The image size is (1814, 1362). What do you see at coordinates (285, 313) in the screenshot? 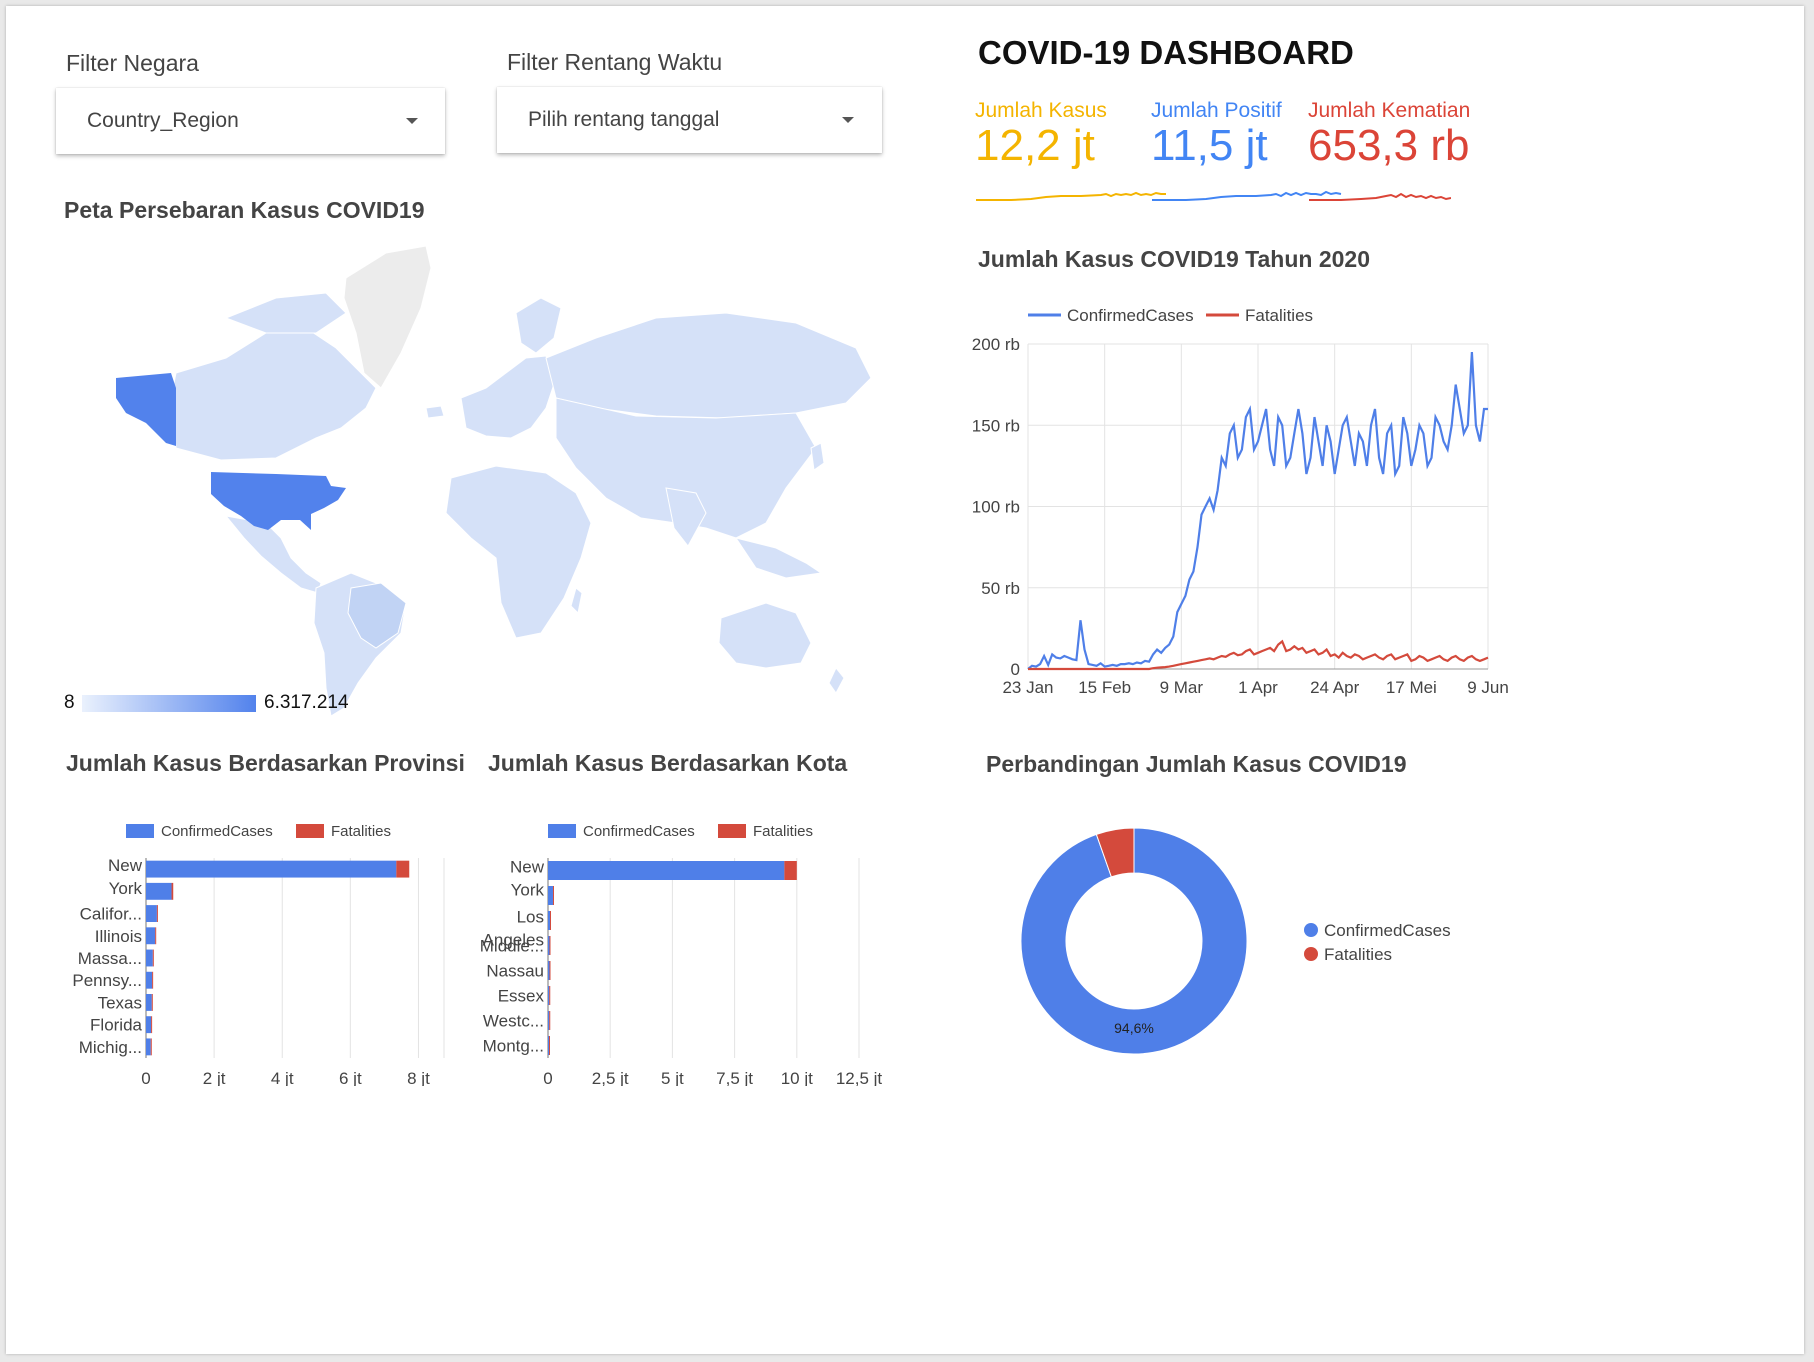
I see `map-arctic-islands` at bounding box center [285, 313].